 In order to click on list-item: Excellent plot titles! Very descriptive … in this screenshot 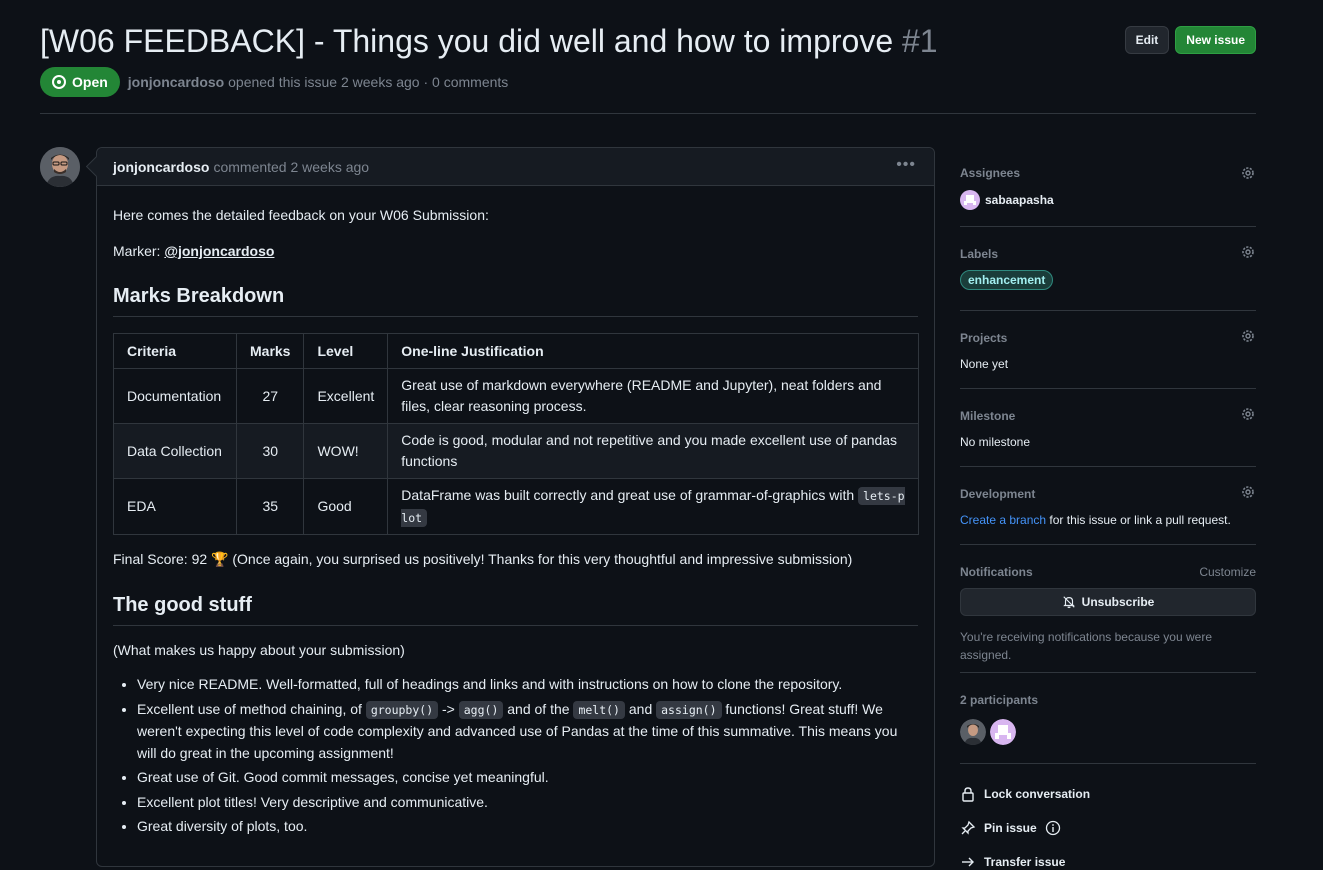, I will do `click(527, 803)`.